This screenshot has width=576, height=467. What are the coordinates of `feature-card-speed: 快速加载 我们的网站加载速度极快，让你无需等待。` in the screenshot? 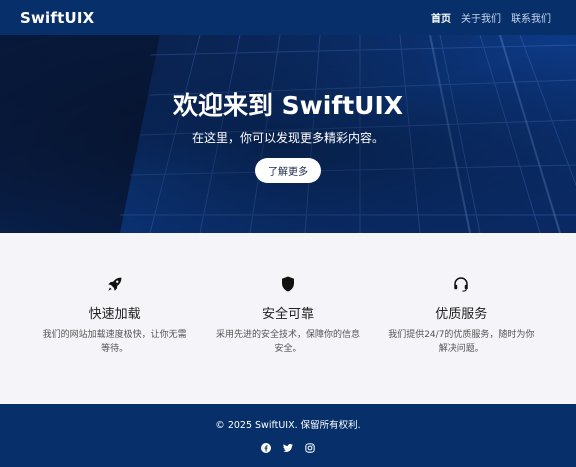 It's located at (115, 314).